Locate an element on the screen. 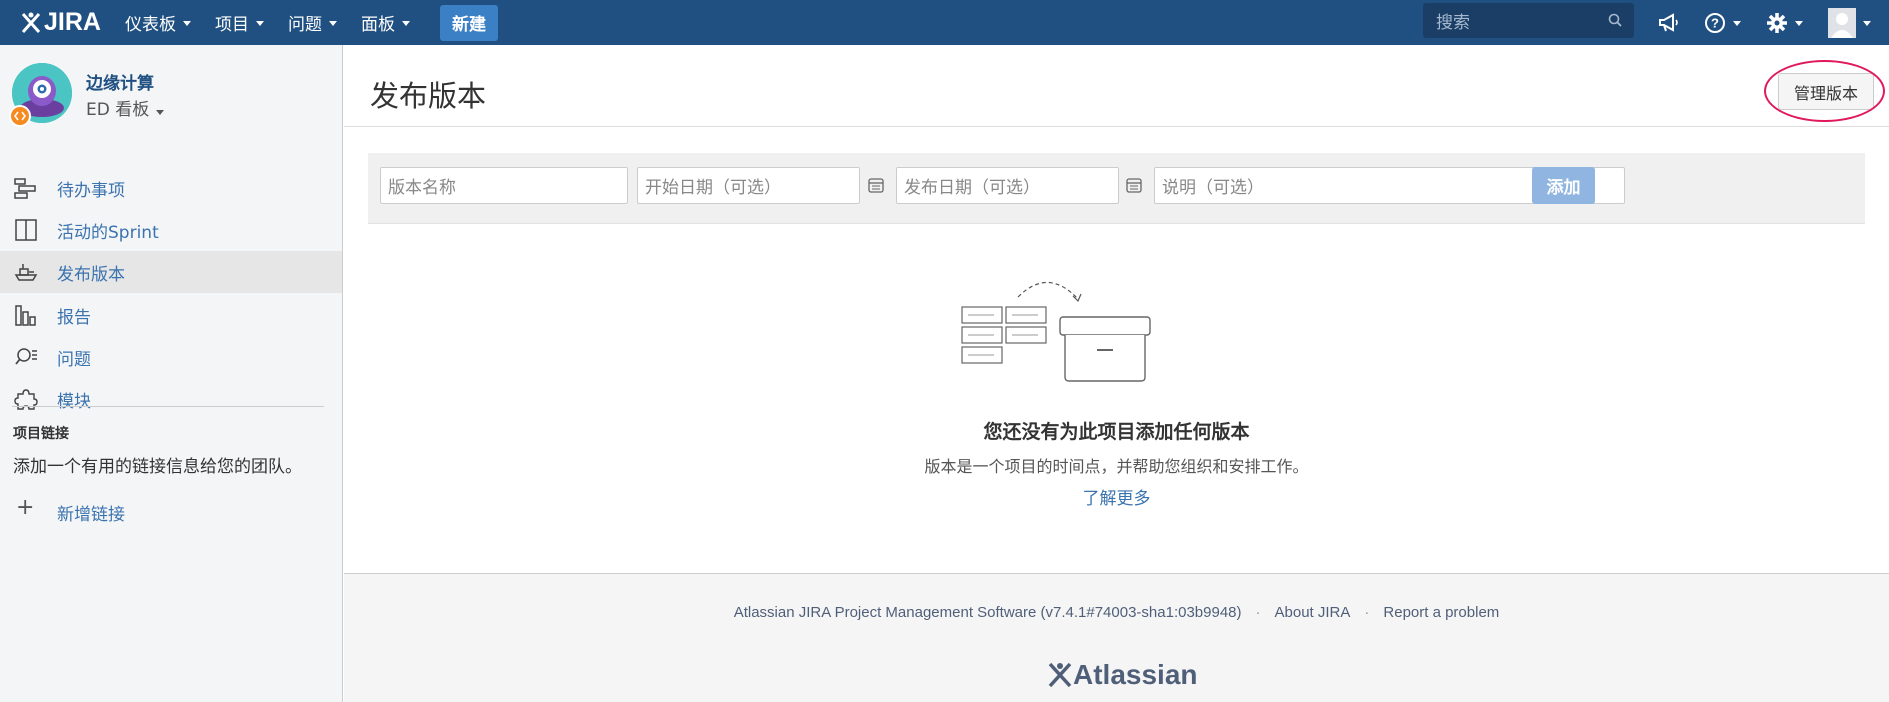 This screenshot has width=1889, height=702. footer-about-link: About JIRA is located at coordinates (1313, 612).